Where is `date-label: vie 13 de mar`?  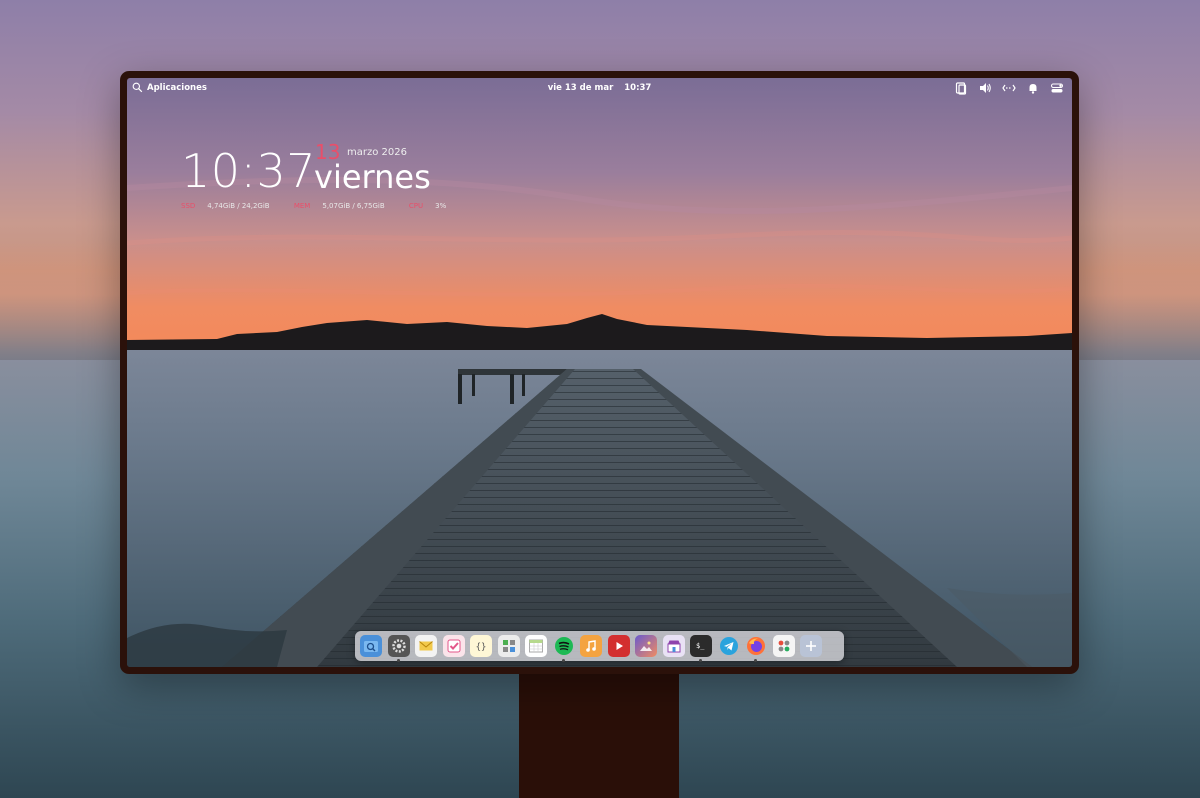
date-label: vie 13 de mar is located at coordinates (580, 88).